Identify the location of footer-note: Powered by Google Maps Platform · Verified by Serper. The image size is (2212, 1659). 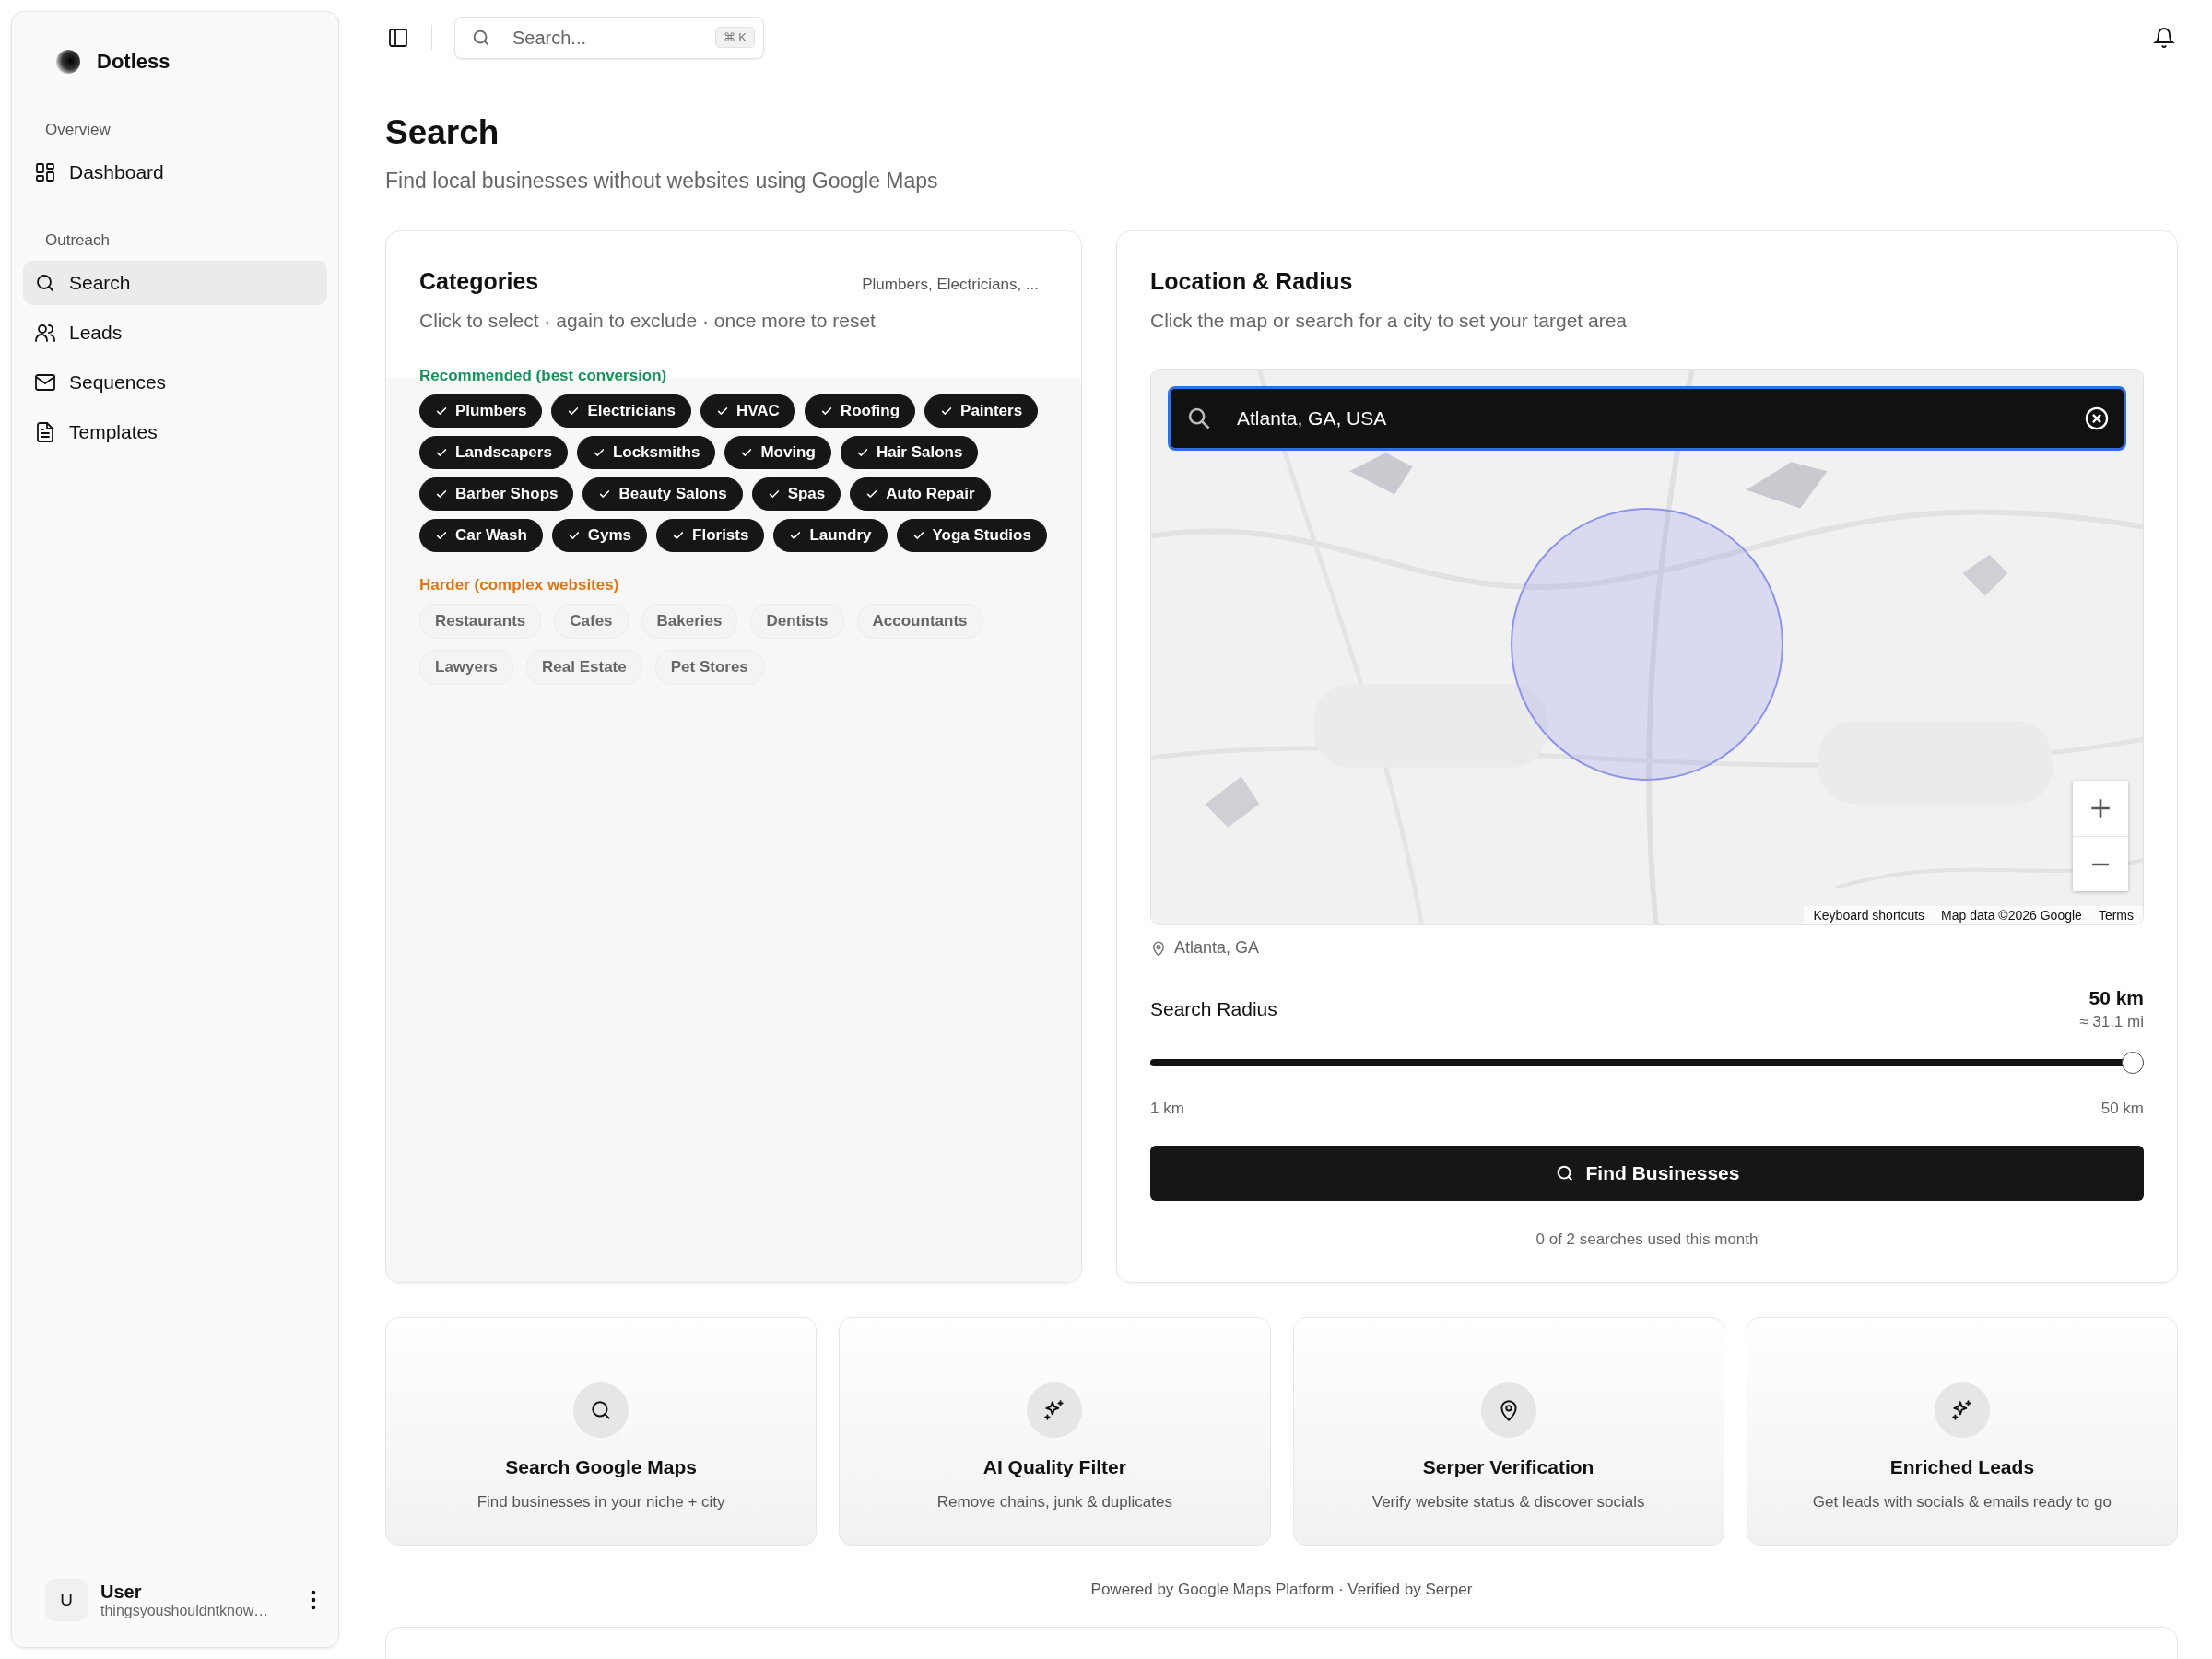
(1281, 1590).